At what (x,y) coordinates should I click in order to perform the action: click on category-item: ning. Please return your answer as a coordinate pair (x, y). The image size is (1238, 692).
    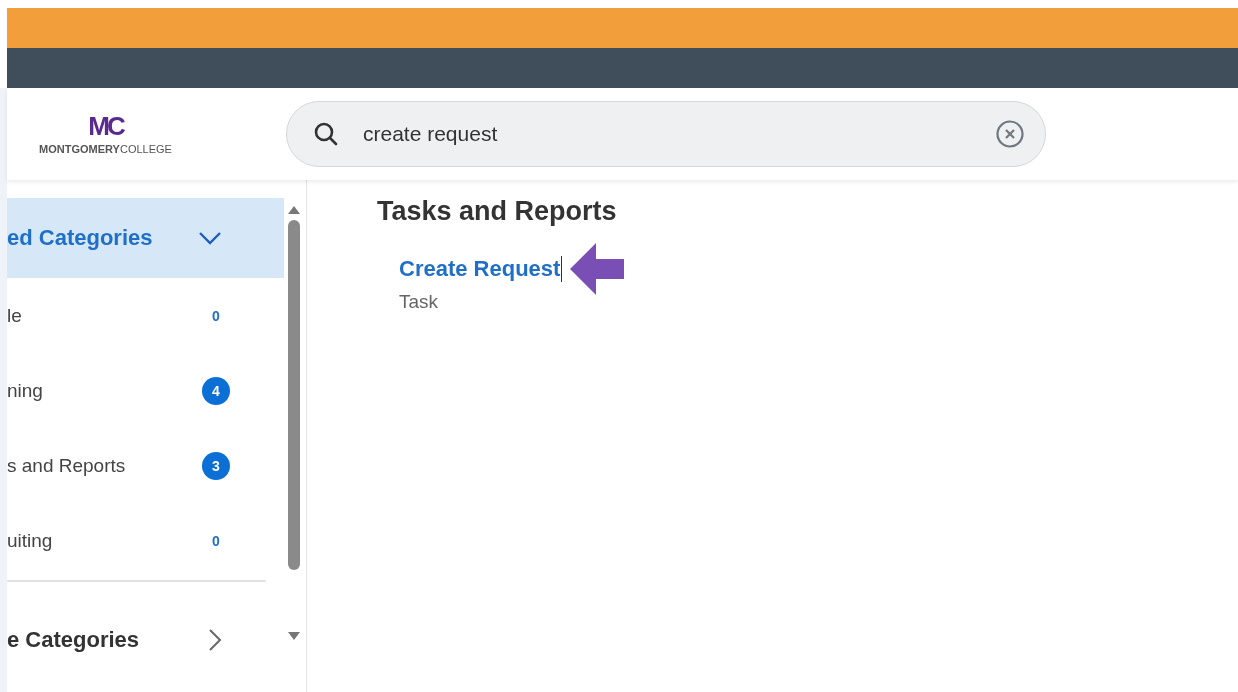
    Looking at the image, I should click on (25, 390).